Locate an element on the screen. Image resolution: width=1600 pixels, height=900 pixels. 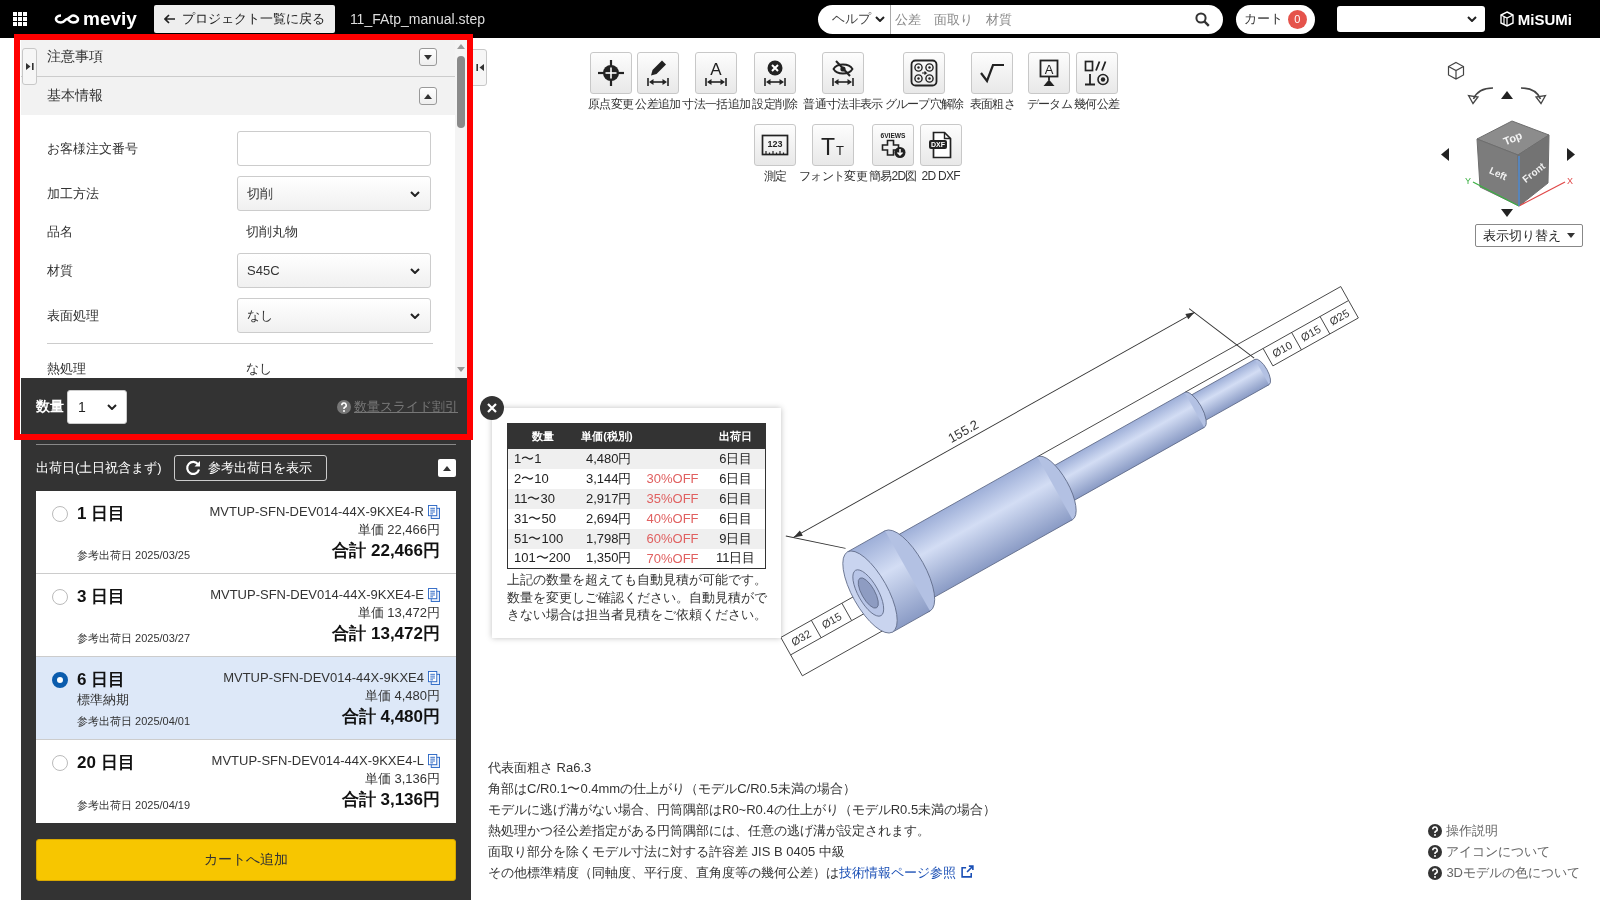
table-cell: 2,694円 is located at coordinates (607, 518).